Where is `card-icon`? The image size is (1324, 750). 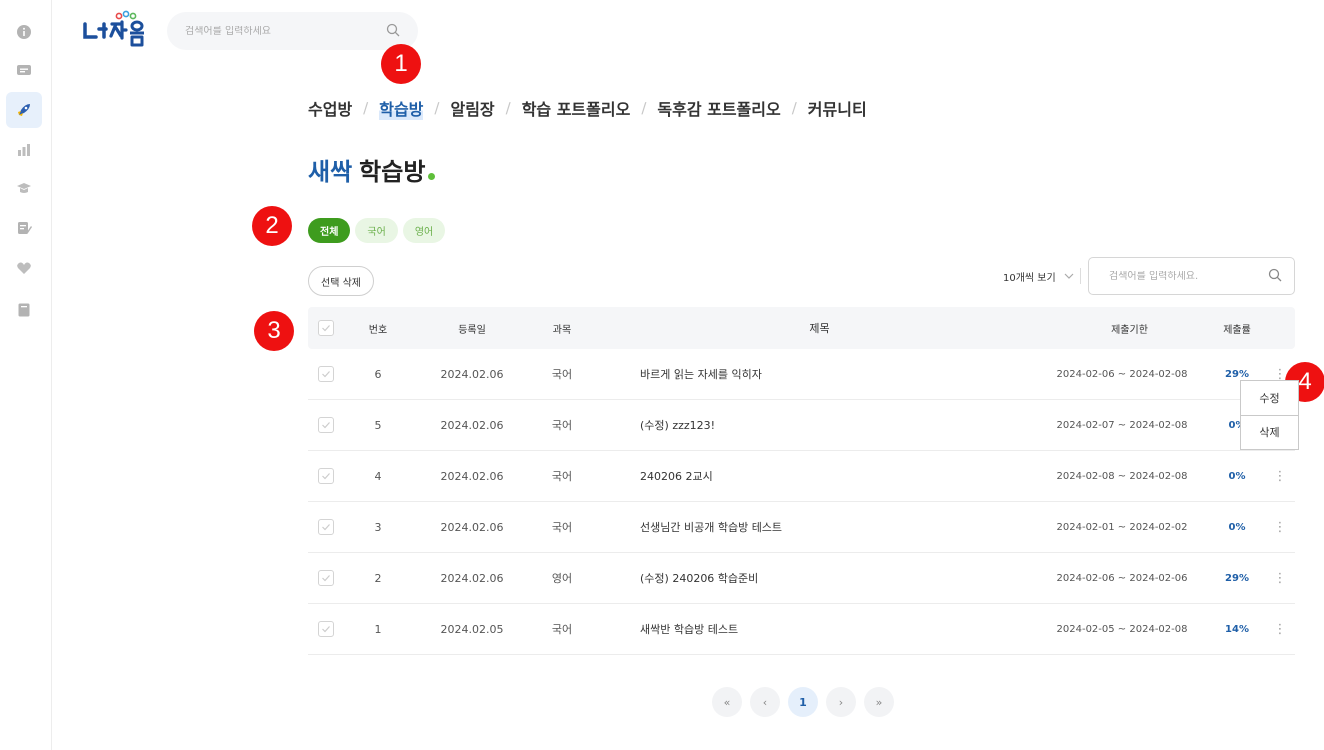
card-icon is located at coordinates (24, 70).